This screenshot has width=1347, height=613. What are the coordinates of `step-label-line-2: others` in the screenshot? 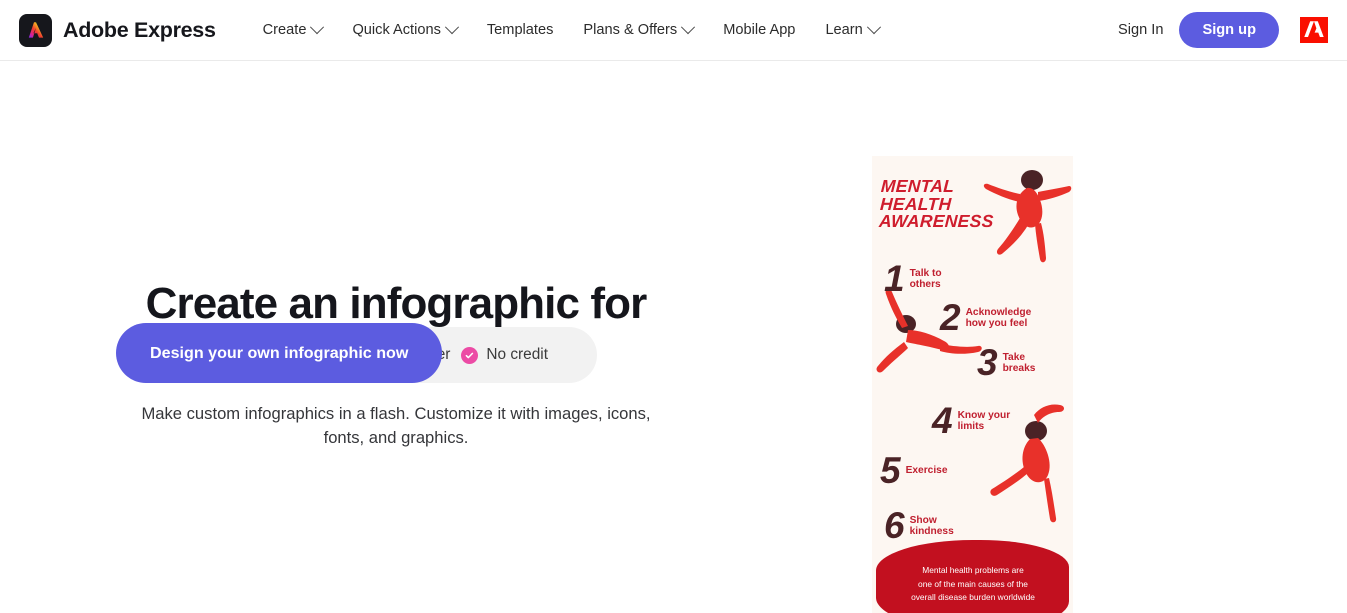 It's located at (925, 285).